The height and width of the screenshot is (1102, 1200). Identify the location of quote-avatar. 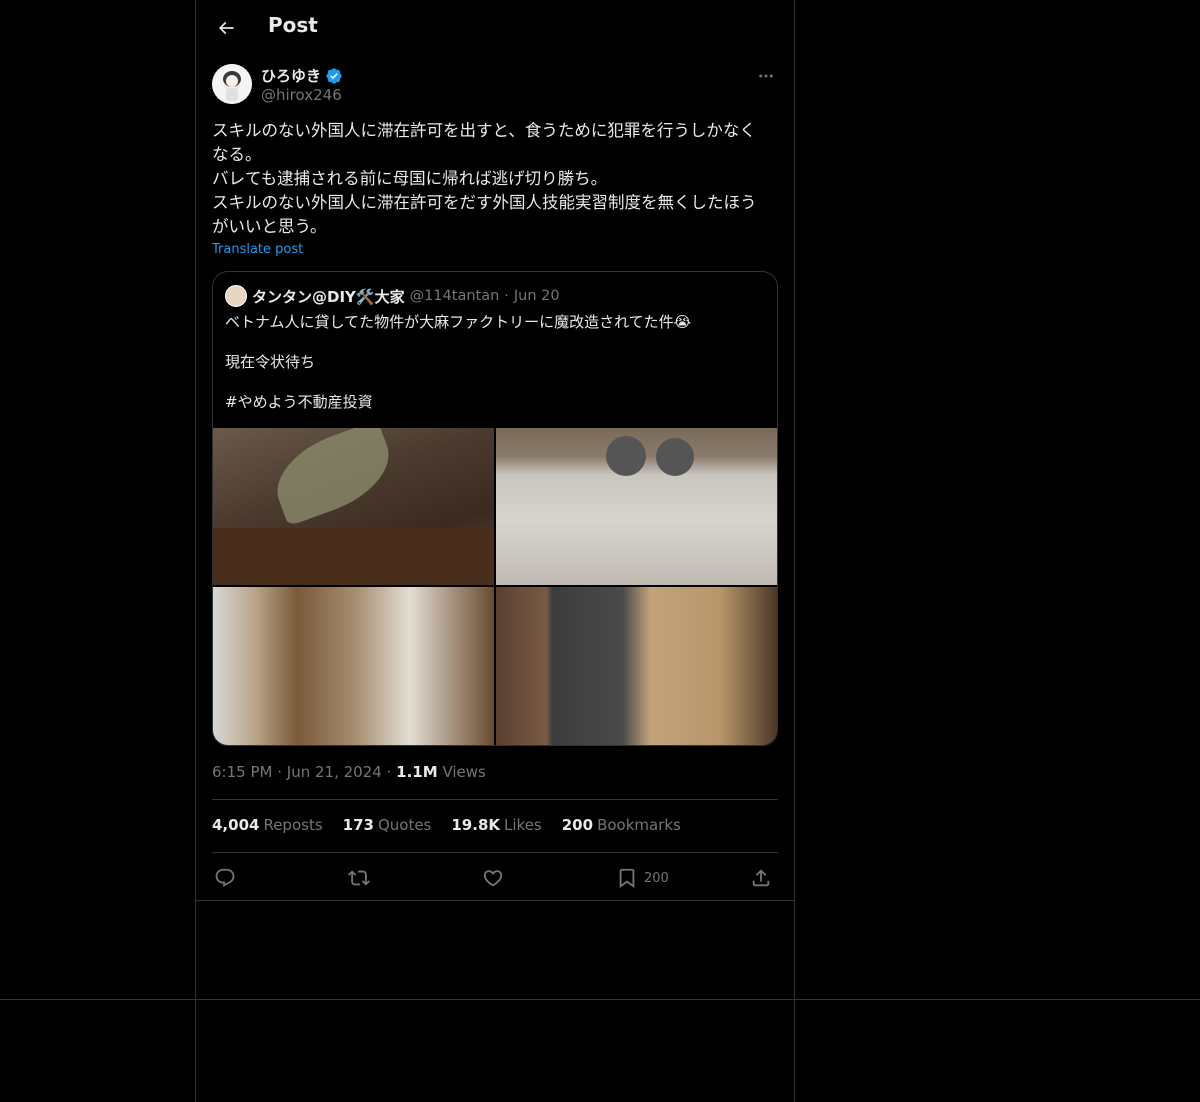
(236, 296).